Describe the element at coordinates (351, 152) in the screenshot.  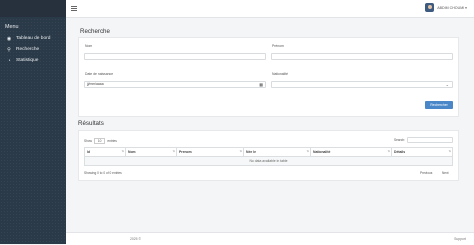
I see `col-nationalite: Nationalité ⇅` at that location.